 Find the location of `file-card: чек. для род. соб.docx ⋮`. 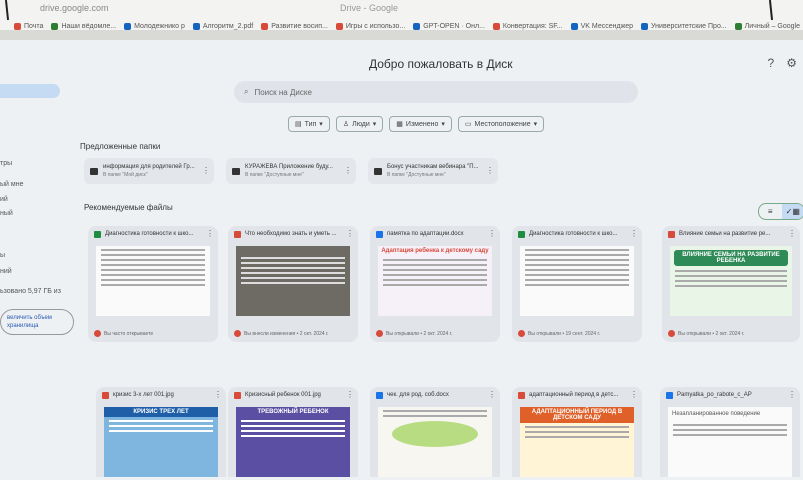

file-card: чек. для род. соб.docx ⋮ is located at coordinates (435, 432).